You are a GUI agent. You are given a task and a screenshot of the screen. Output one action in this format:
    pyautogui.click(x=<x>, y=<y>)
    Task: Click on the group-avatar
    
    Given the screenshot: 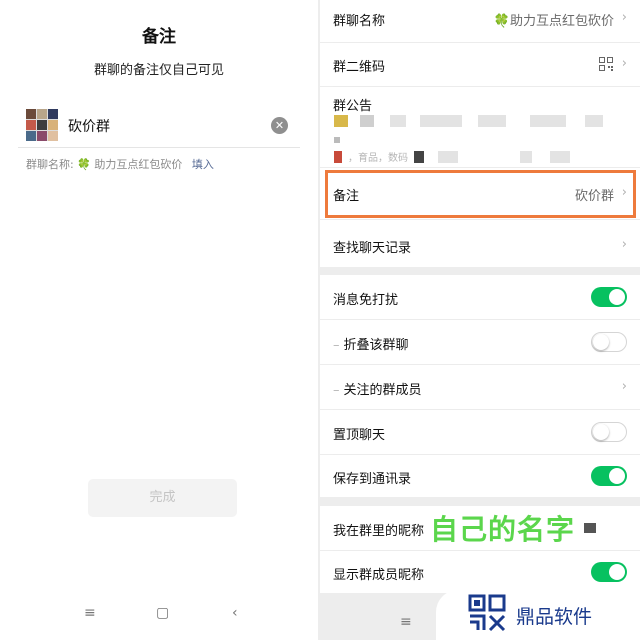 What is the action you would take?
    pyautogui.click(x=42, y=125)
    